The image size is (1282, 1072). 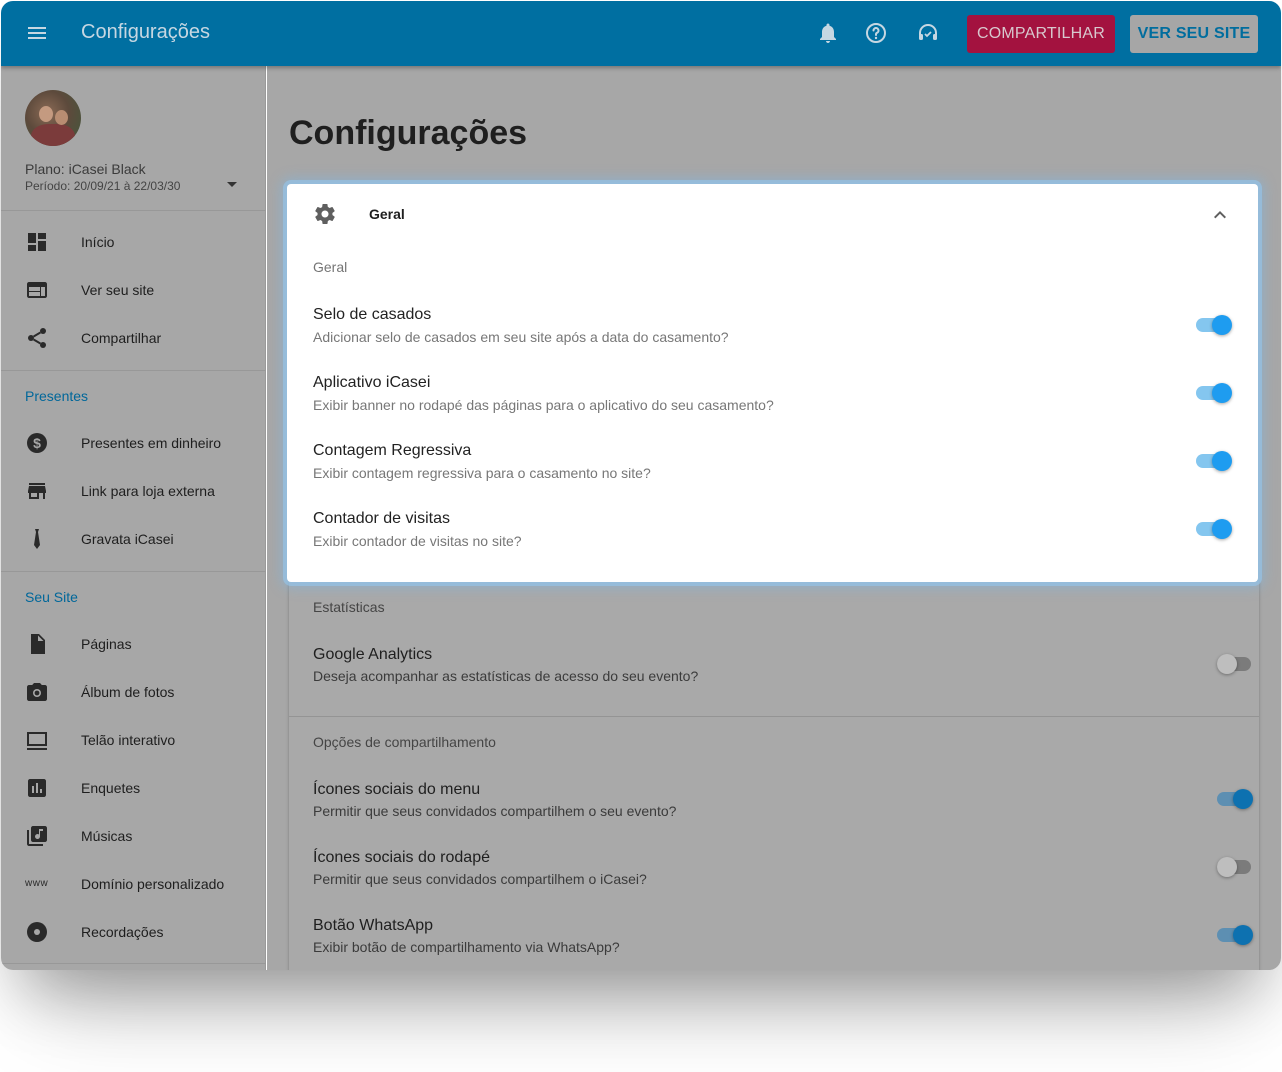 What do you see at coordinates (38, 644) in the screenshot?
I see `page-icon` at bounding box center [38, 644].